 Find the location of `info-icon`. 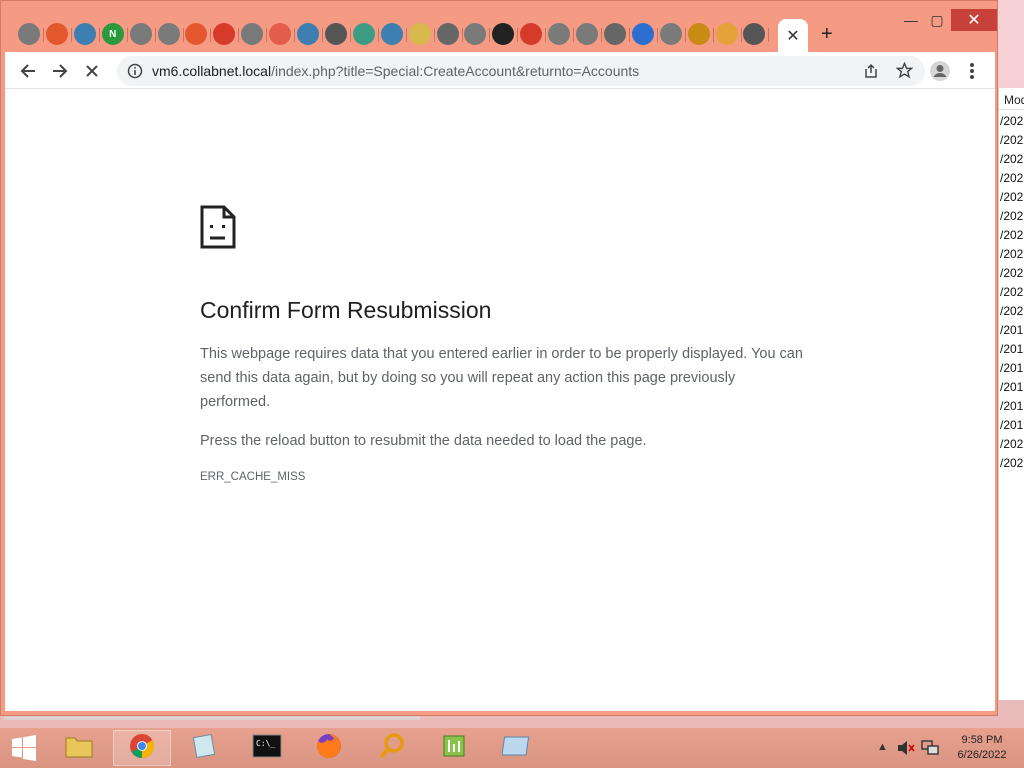

info-icon is located at coordinates (135, 71).